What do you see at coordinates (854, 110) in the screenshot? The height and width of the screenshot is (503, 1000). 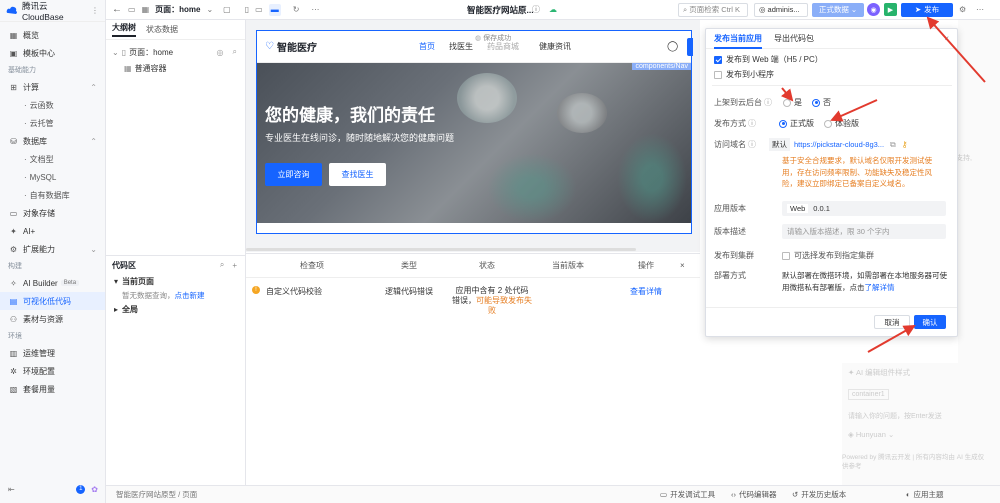 I see `arrow-to-publish-mode` at bounding box center [854, 110].